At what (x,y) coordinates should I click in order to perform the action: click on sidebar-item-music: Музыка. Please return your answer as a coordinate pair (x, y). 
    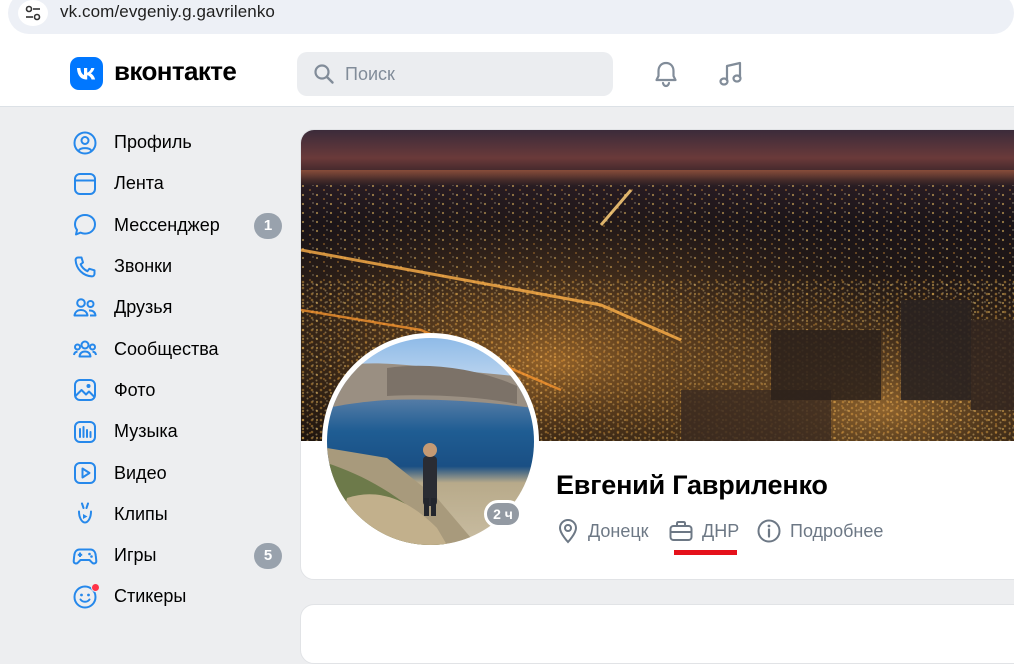
    Looking at the image, I should click on (180, 431).